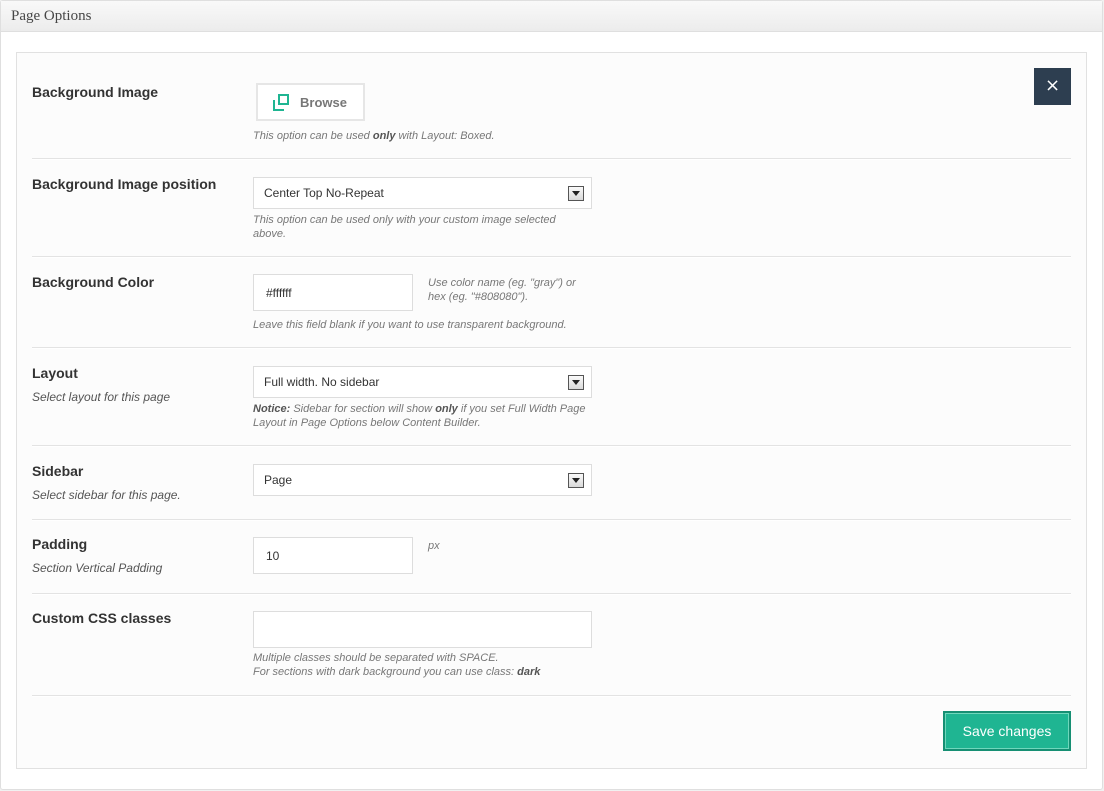 The image size is (1104, 791). What do you see at coordinates (95, 92) in the screenshot?
I see `background-image-label: Background Image` at bounding box center [95, 92].